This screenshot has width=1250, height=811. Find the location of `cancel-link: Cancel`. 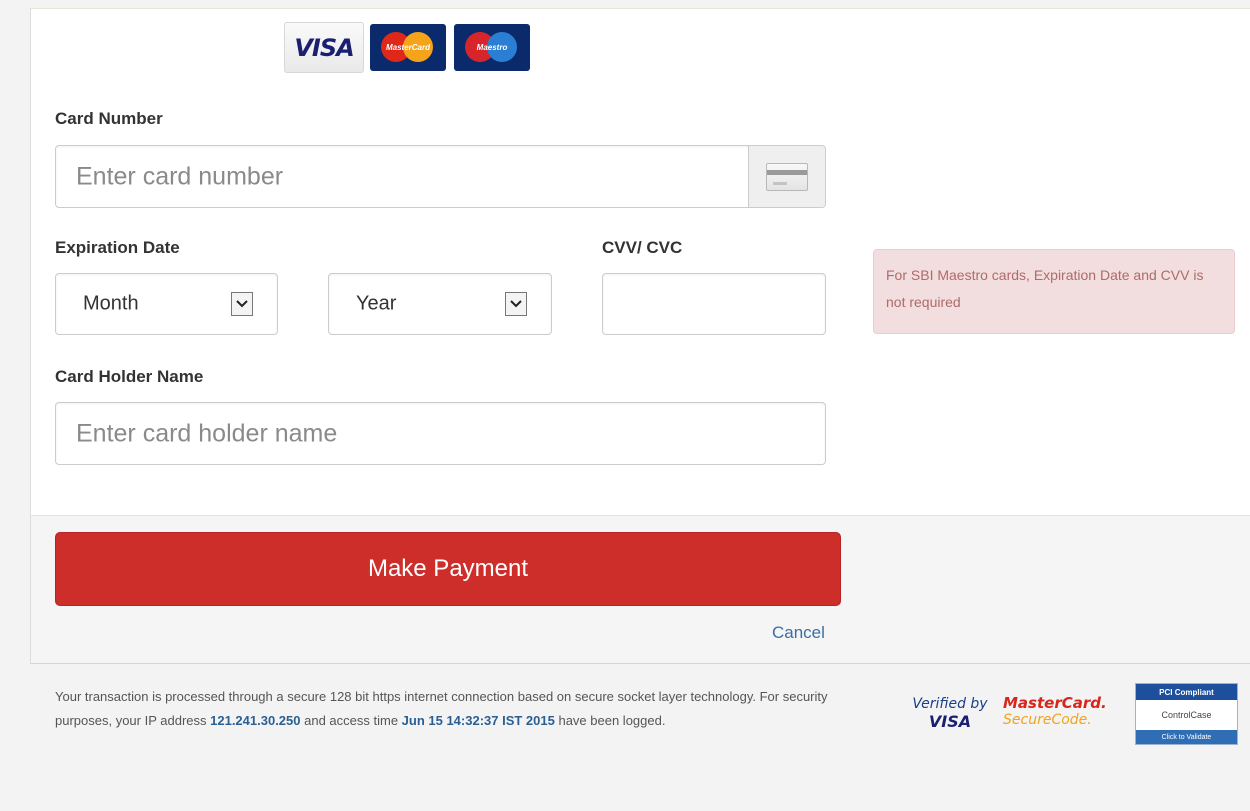

cancel-link: Cancel is located at coordinates (798, 633).